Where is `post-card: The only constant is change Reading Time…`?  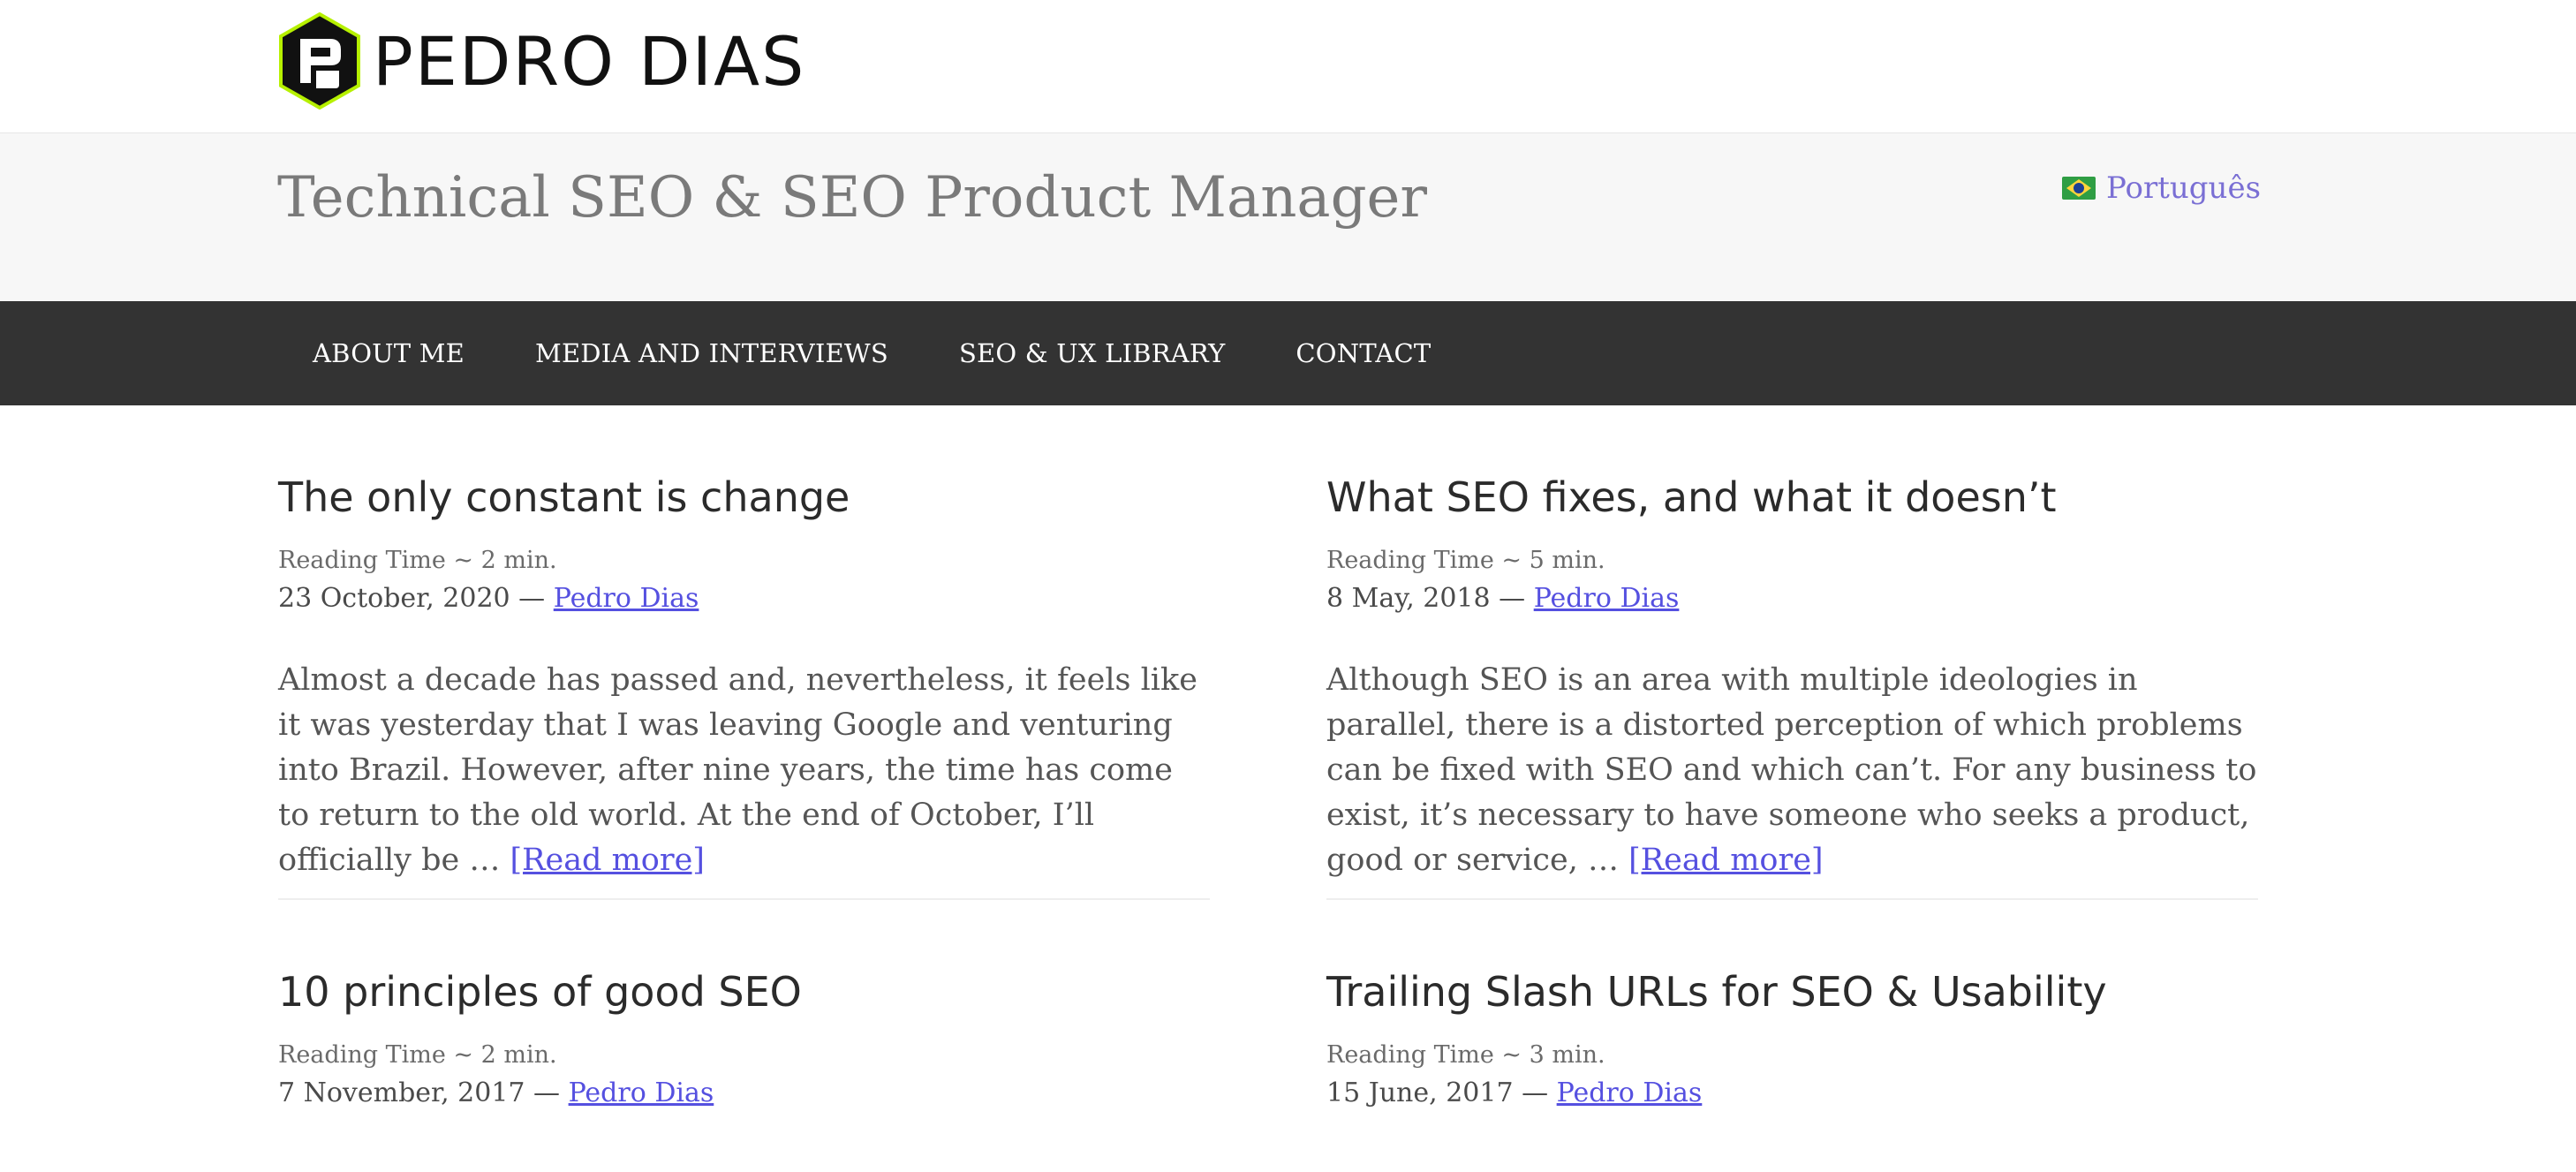 post-card: The only constant is change Reading Time… is located at coordinates (744, 678).